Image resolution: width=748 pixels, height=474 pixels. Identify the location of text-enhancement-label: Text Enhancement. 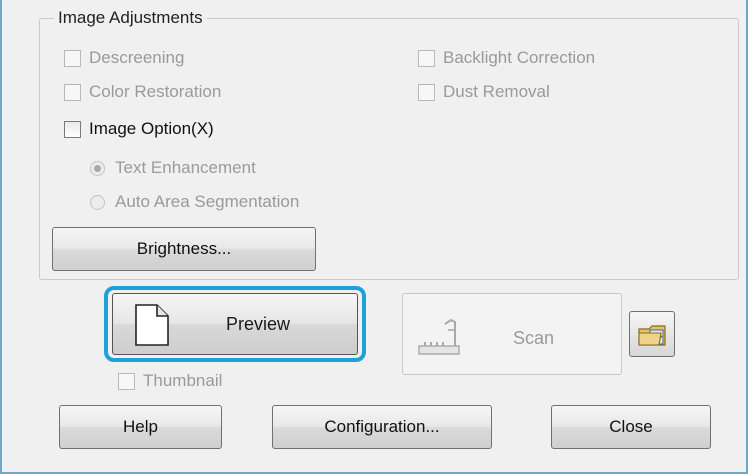
(185, 167).